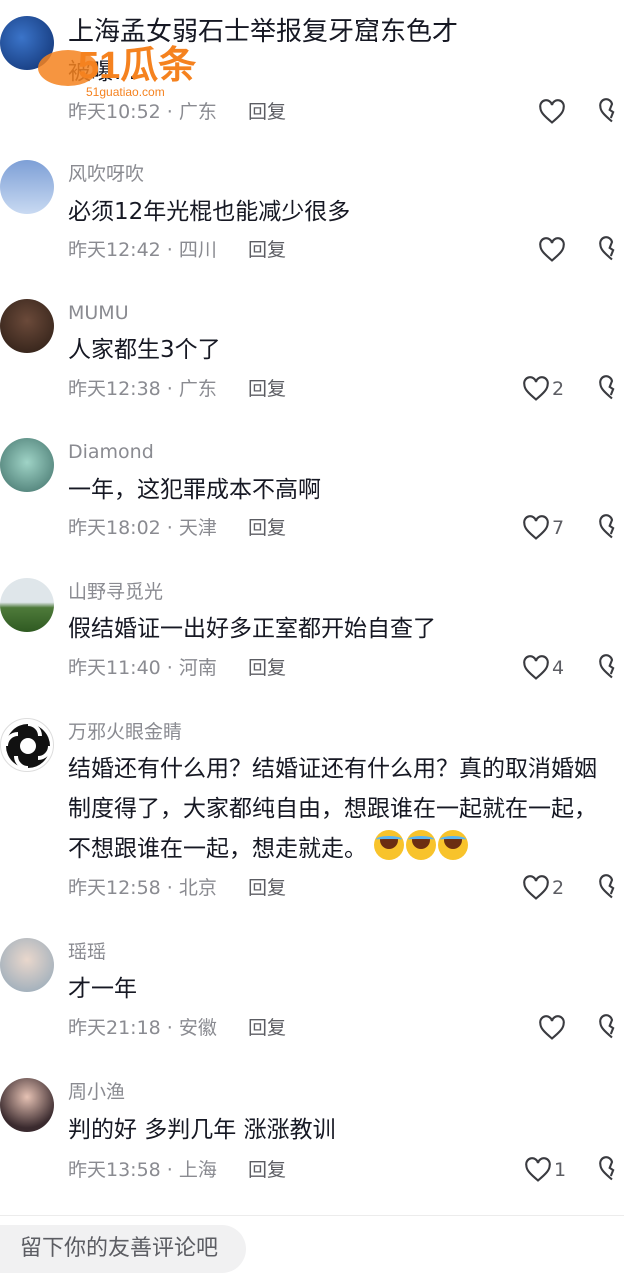  Describe the element at coordinates (142, 1028) in the screenshot. I see `comment-meta: 昨天21:18 · 安徽` at that location.